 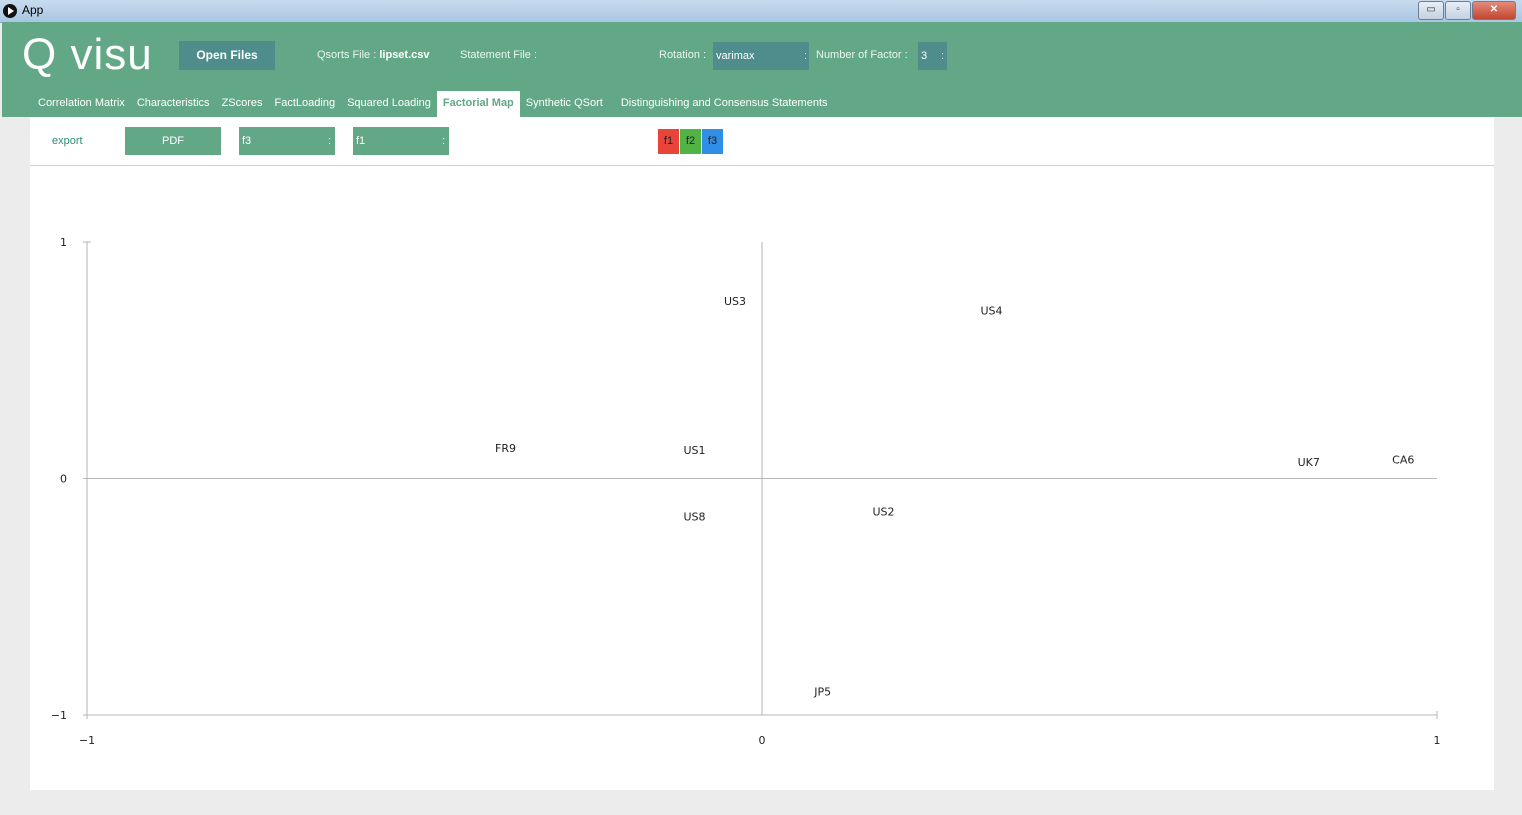 I want to click on qsort-point-label: UK7, so click(x=1309, y=462).